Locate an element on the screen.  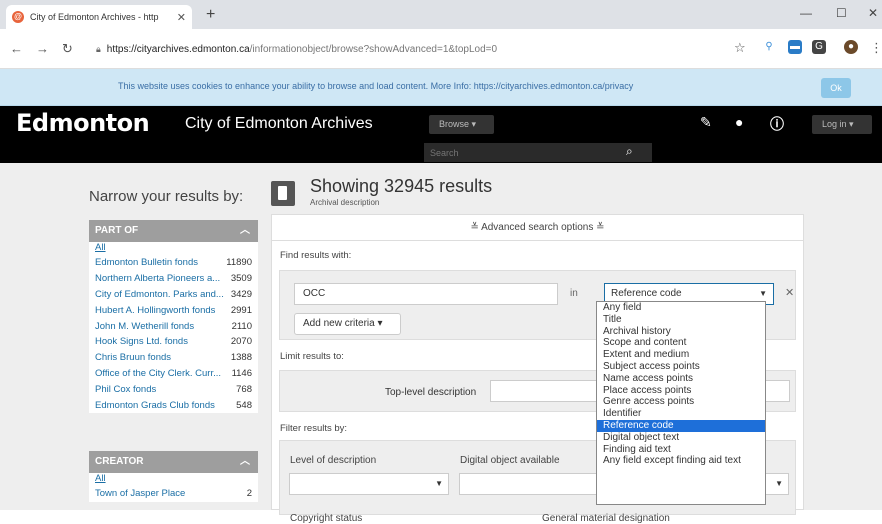
facet-item-label: Edmonton Bulletin fonds is located at coordinates (158, 262).